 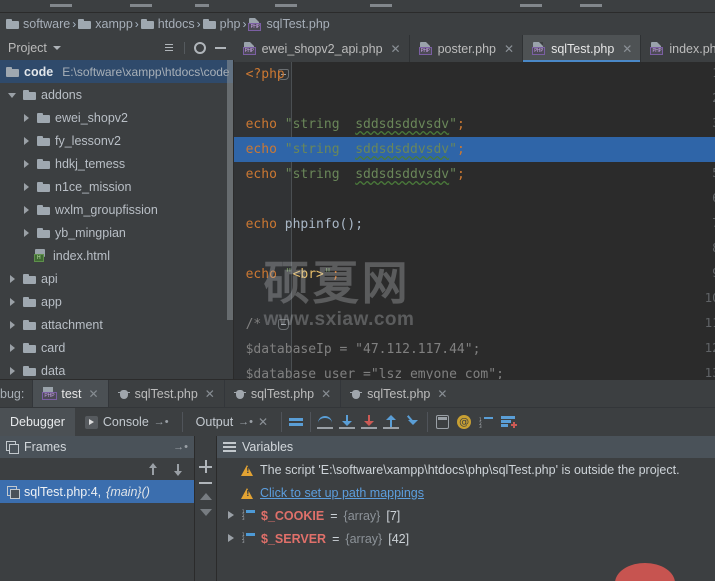 I want to click on editor-tab-sqltest: PHP sqlTest.php ✕, so click(x=582, y=48).